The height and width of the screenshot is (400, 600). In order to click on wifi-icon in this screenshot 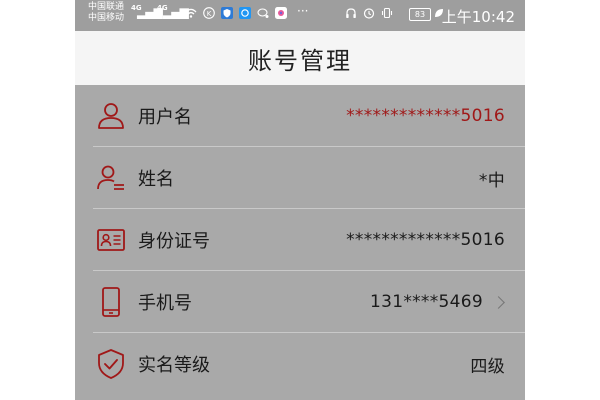, I will do `click(191, 13)`.